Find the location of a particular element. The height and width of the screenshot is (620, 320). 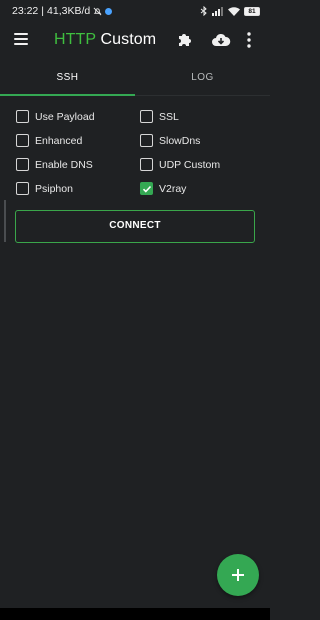

status-left: 23:22 | 41,3KB/d is located at coordinates (62, 11).